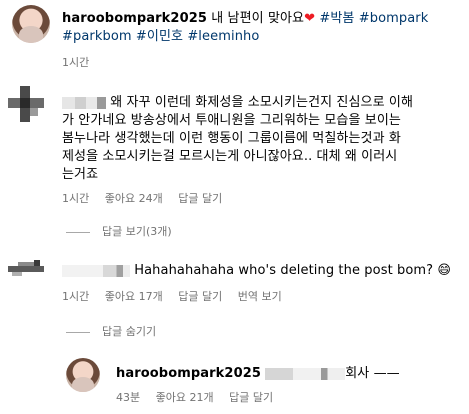  I want to click on hide-replies-label: 답글 숨기기, so click(129, 331).